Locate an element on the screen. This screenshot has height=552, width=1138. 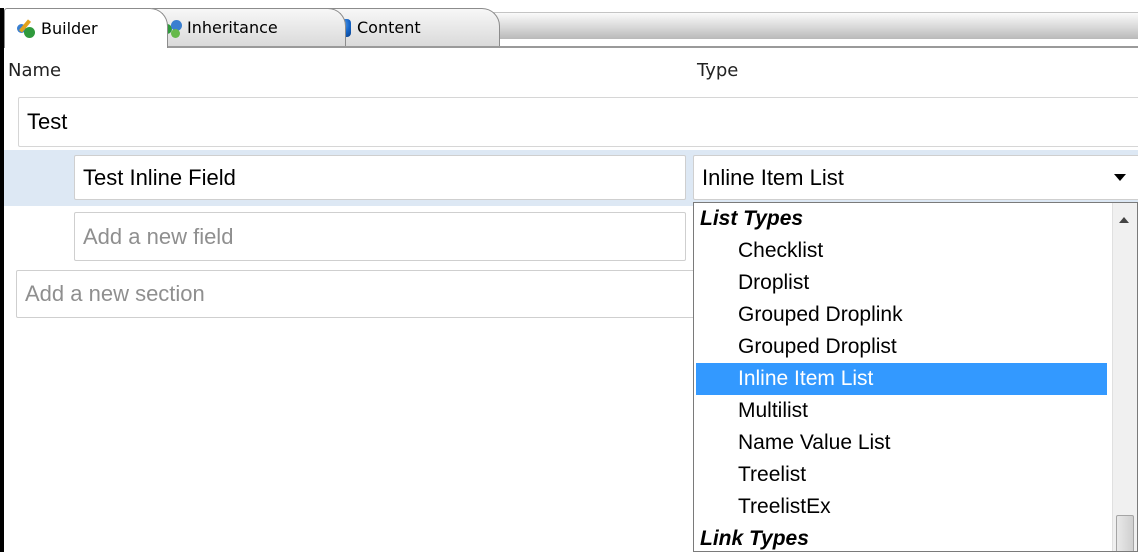
builder-icon is located at coordinates (26, 29).